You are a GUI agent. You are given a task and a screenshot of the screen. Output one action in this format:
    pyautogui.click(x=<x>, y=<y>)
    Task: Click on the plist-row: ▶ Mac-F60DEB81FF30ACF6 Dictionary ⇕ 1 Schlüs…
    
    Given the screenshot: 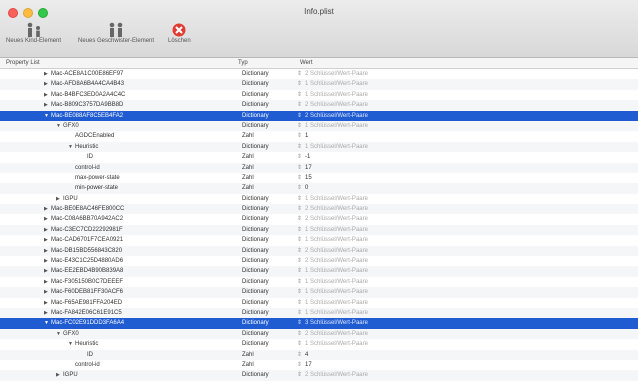 What is the action you would take?
    pyautogui.click(x=319, y=292)
    